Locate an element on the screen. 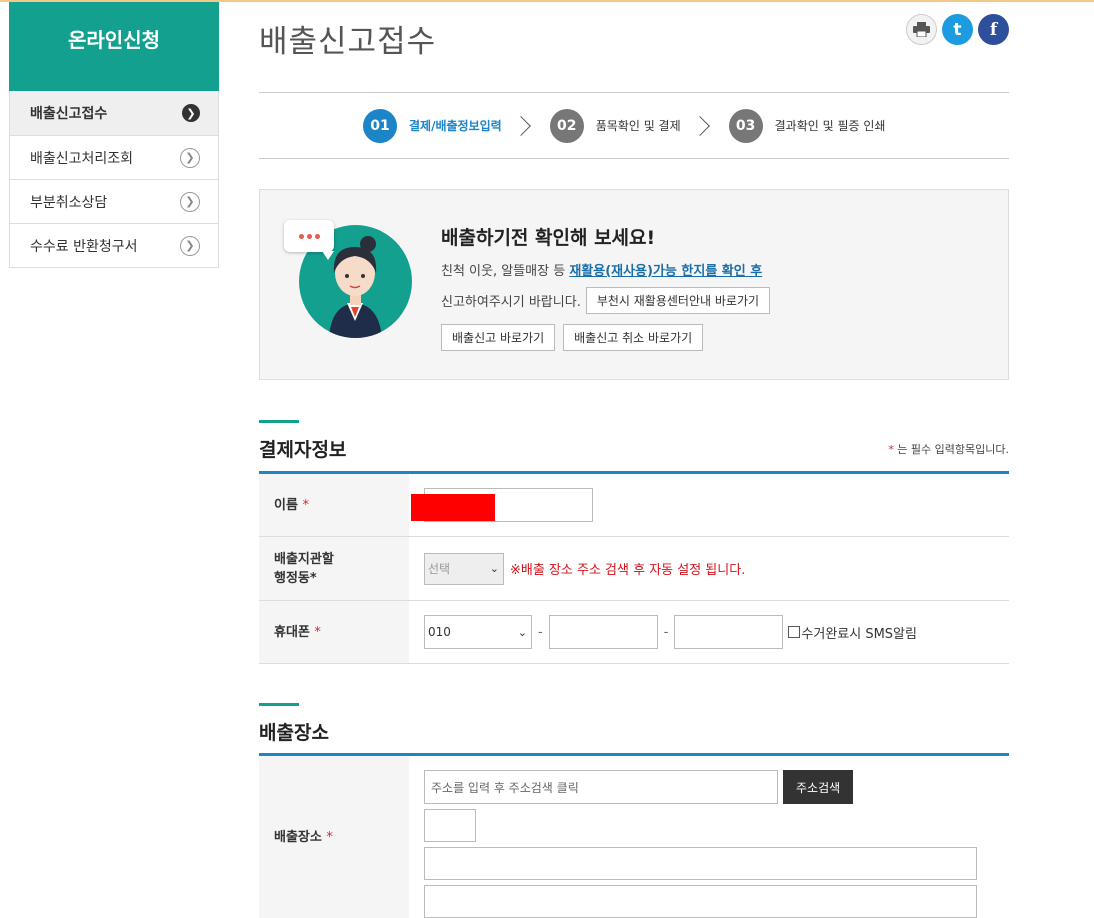 The image size is (1094, 918). phone-prefix-select: 010 ⌄ is located at coordinates (478, 632).